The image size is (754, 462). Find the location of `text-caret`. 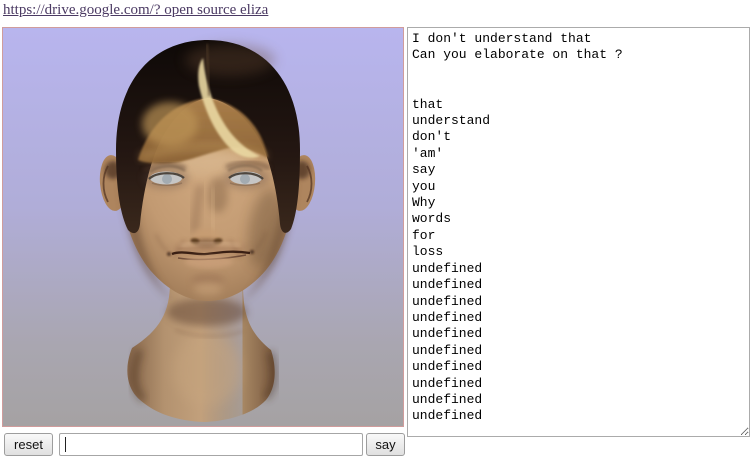

text-caret is located at coordinates (65, 444).